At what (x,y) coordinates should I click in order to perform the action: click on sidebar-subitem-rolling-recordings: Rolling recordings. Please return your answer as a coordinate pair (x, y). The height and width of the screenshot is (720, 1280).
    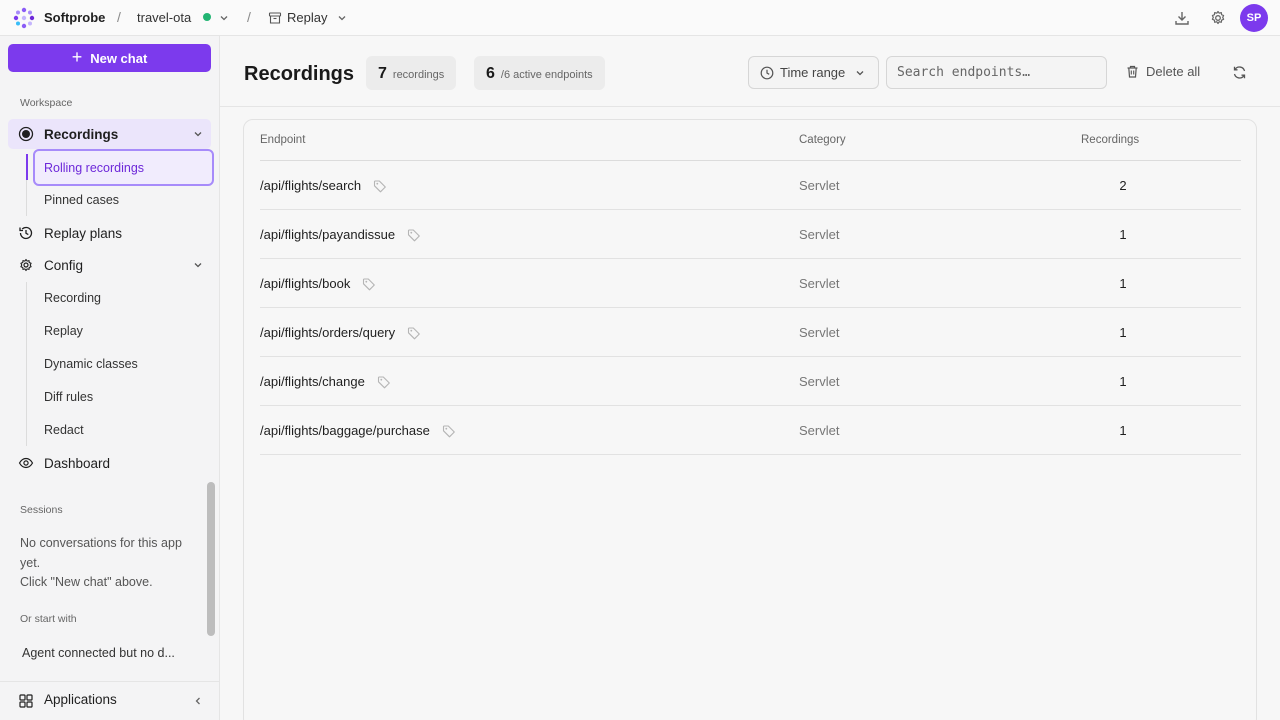
    Looking at the image, I should click on (123, 167).